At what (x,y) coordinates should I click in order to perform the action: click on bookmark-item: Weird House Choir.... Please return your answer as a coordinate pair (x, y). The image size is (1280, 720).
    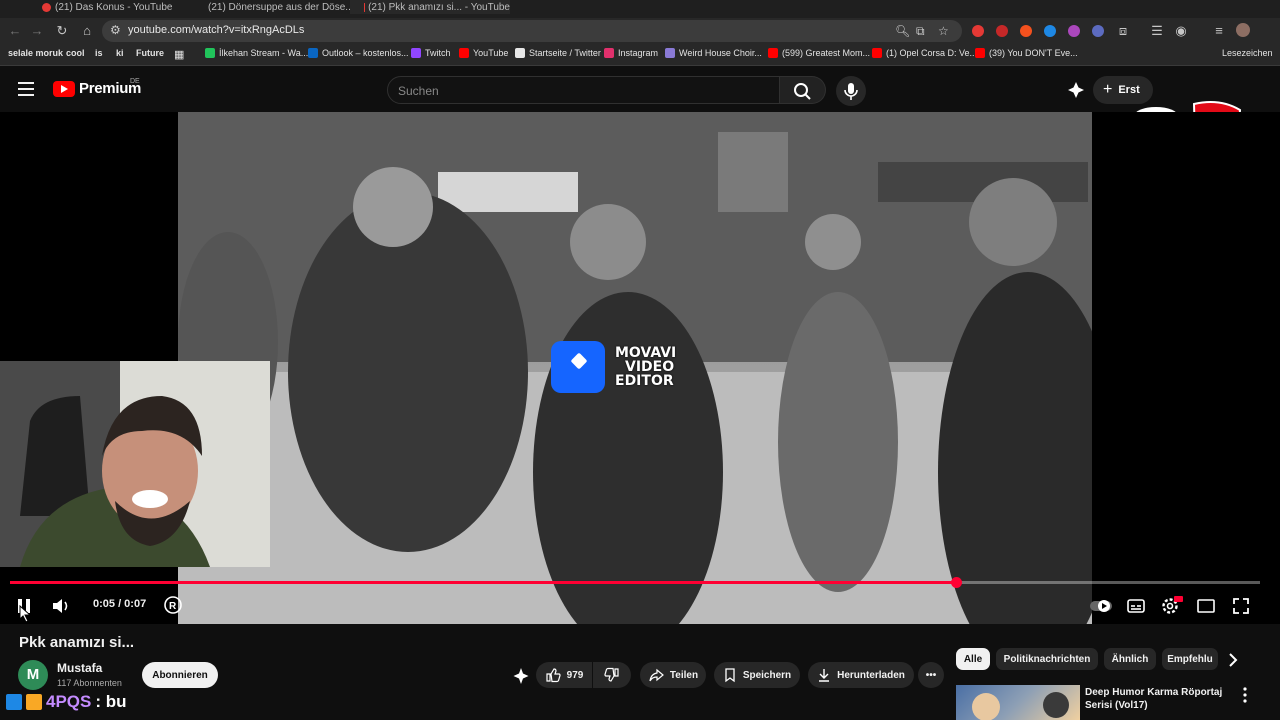
    Looking at the image, I should click on (713, 53).